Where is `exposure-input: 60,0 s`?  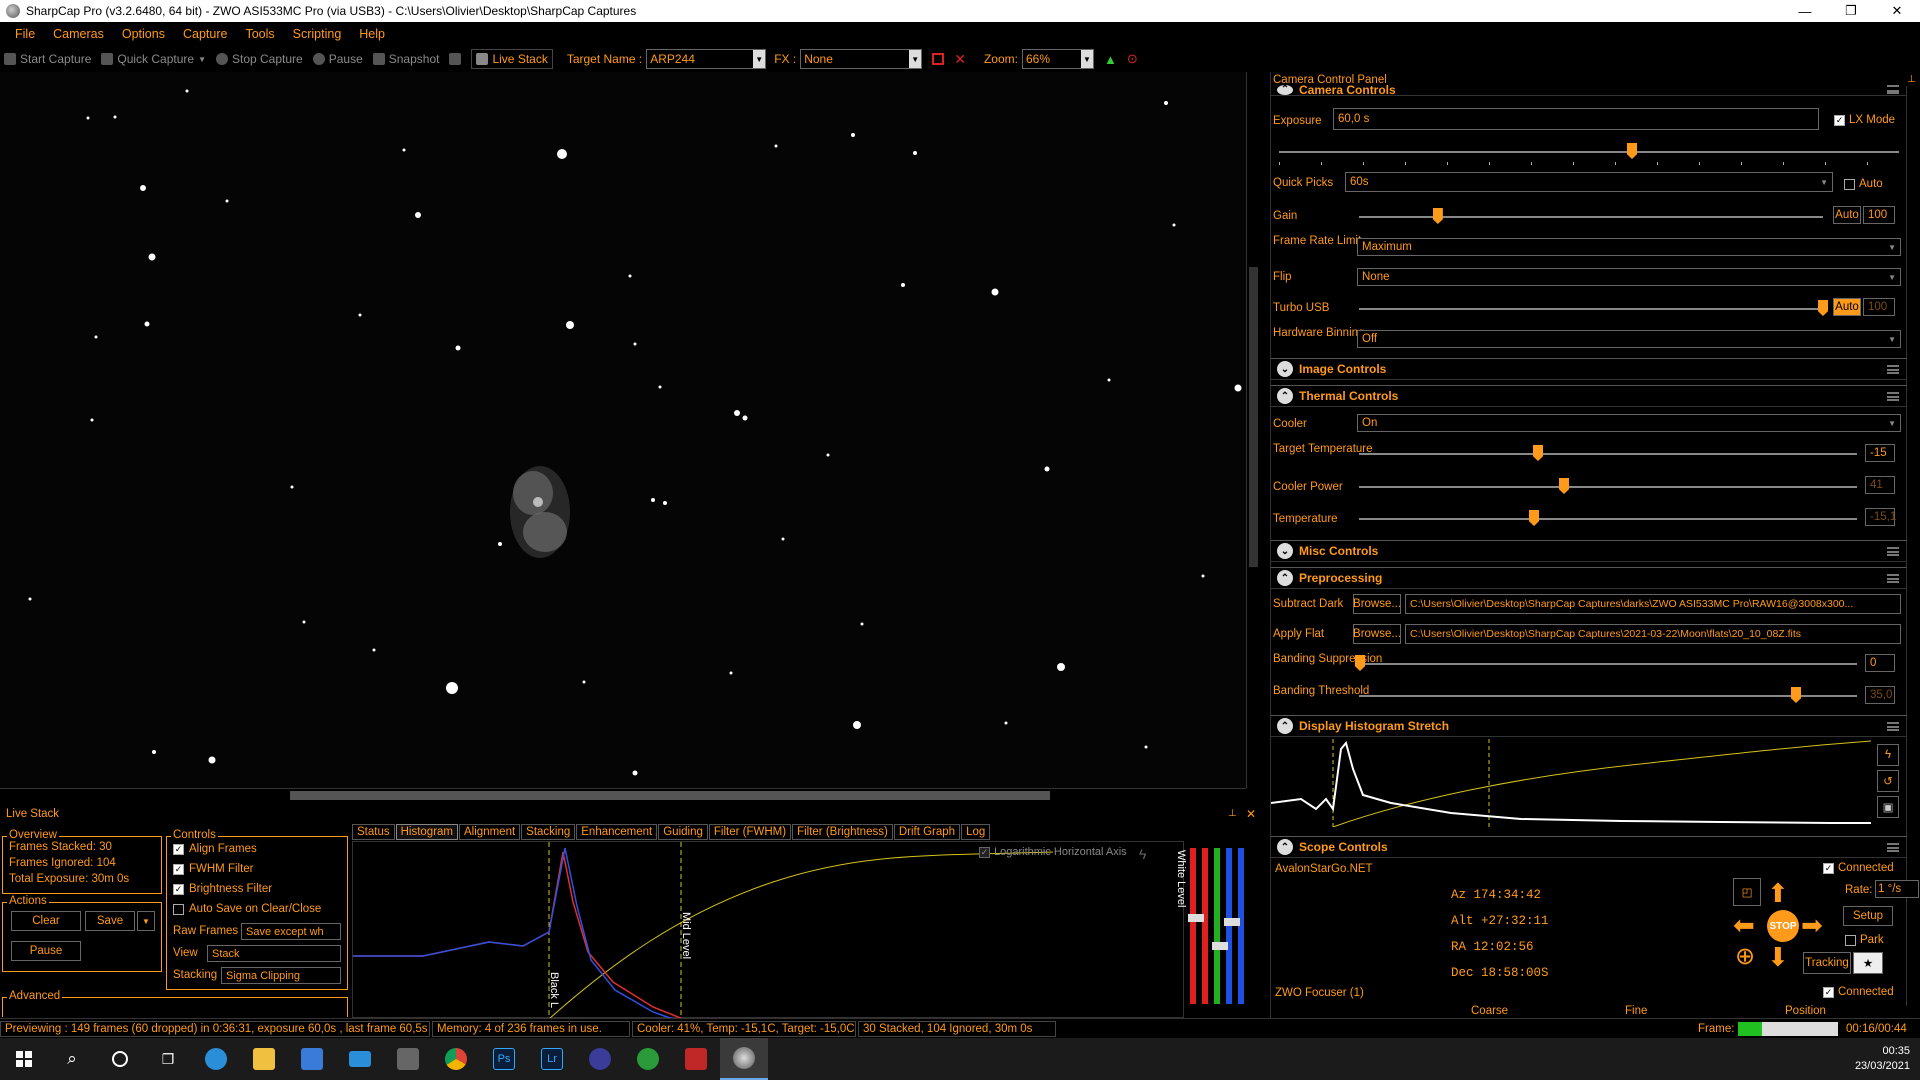
exposure-input: 60,0 s is located at coordinates (1576, 119).